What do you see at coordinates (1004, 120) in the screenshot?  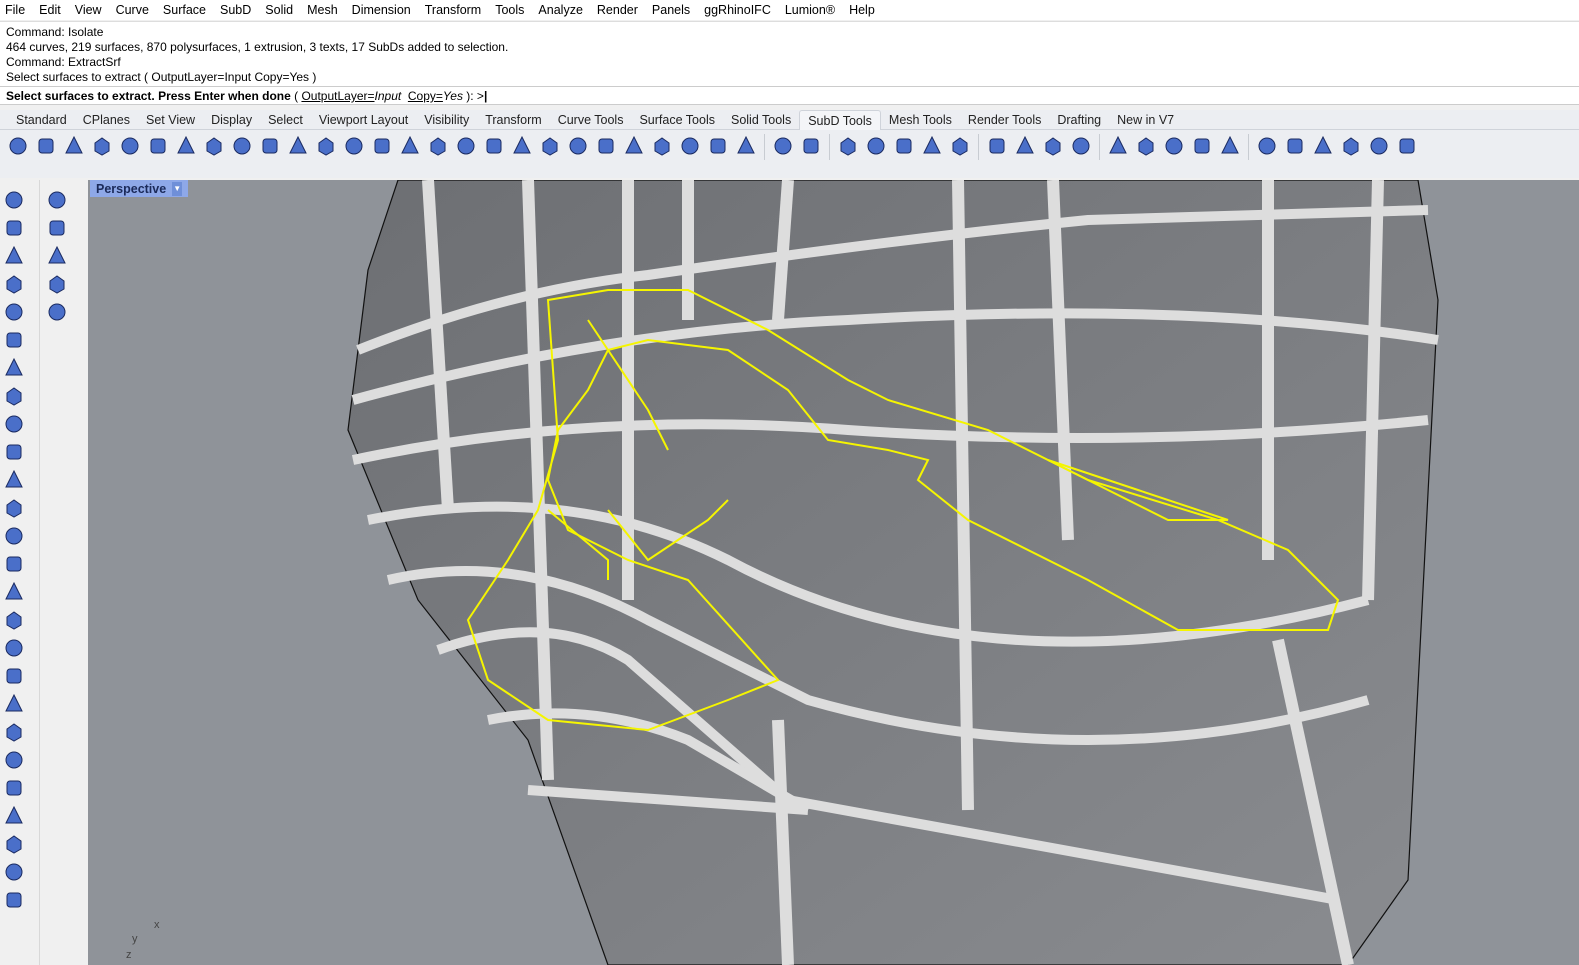 I see `tab-render-tools: Render Tools` at bounding box center [1004, 120].